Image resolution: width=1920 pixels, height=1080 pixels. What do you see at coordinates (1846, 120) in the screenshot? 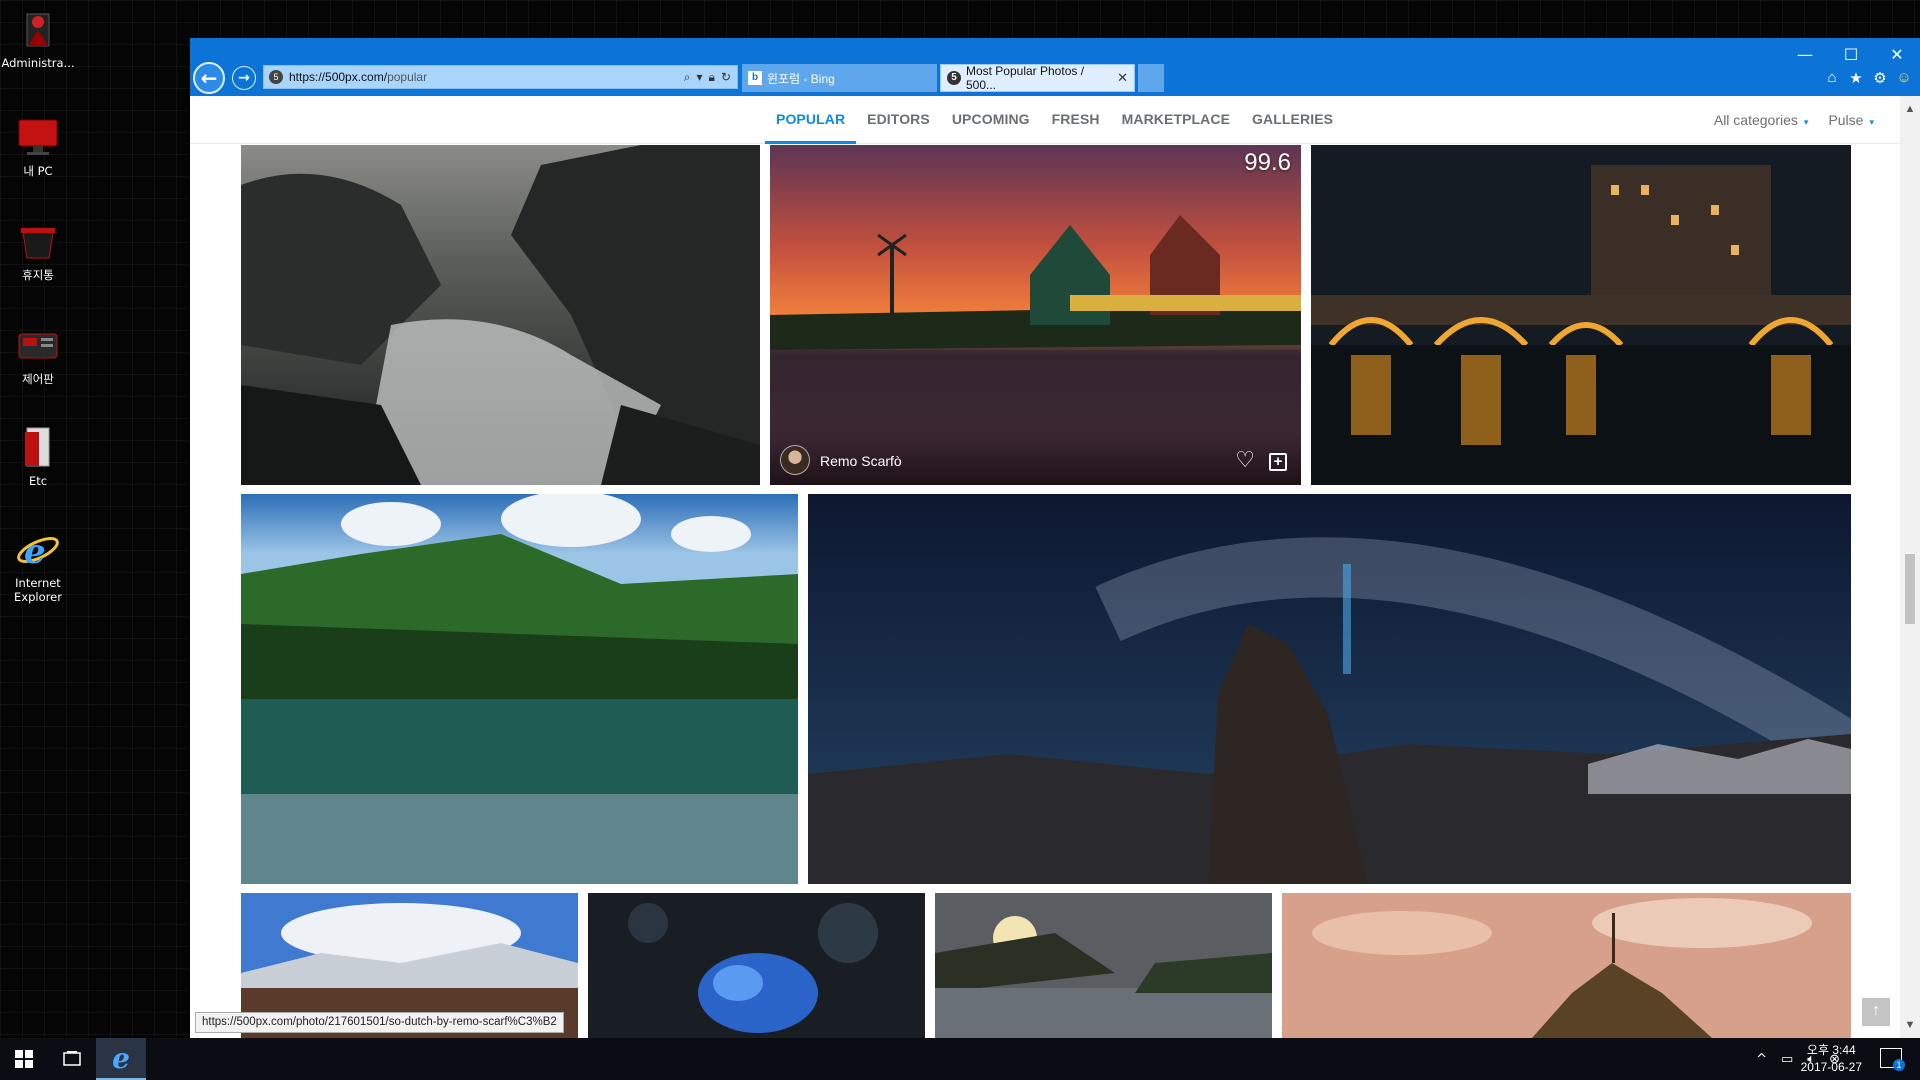
I see `sort-filter-label: Pulse` at bounding box center [1846, 120].